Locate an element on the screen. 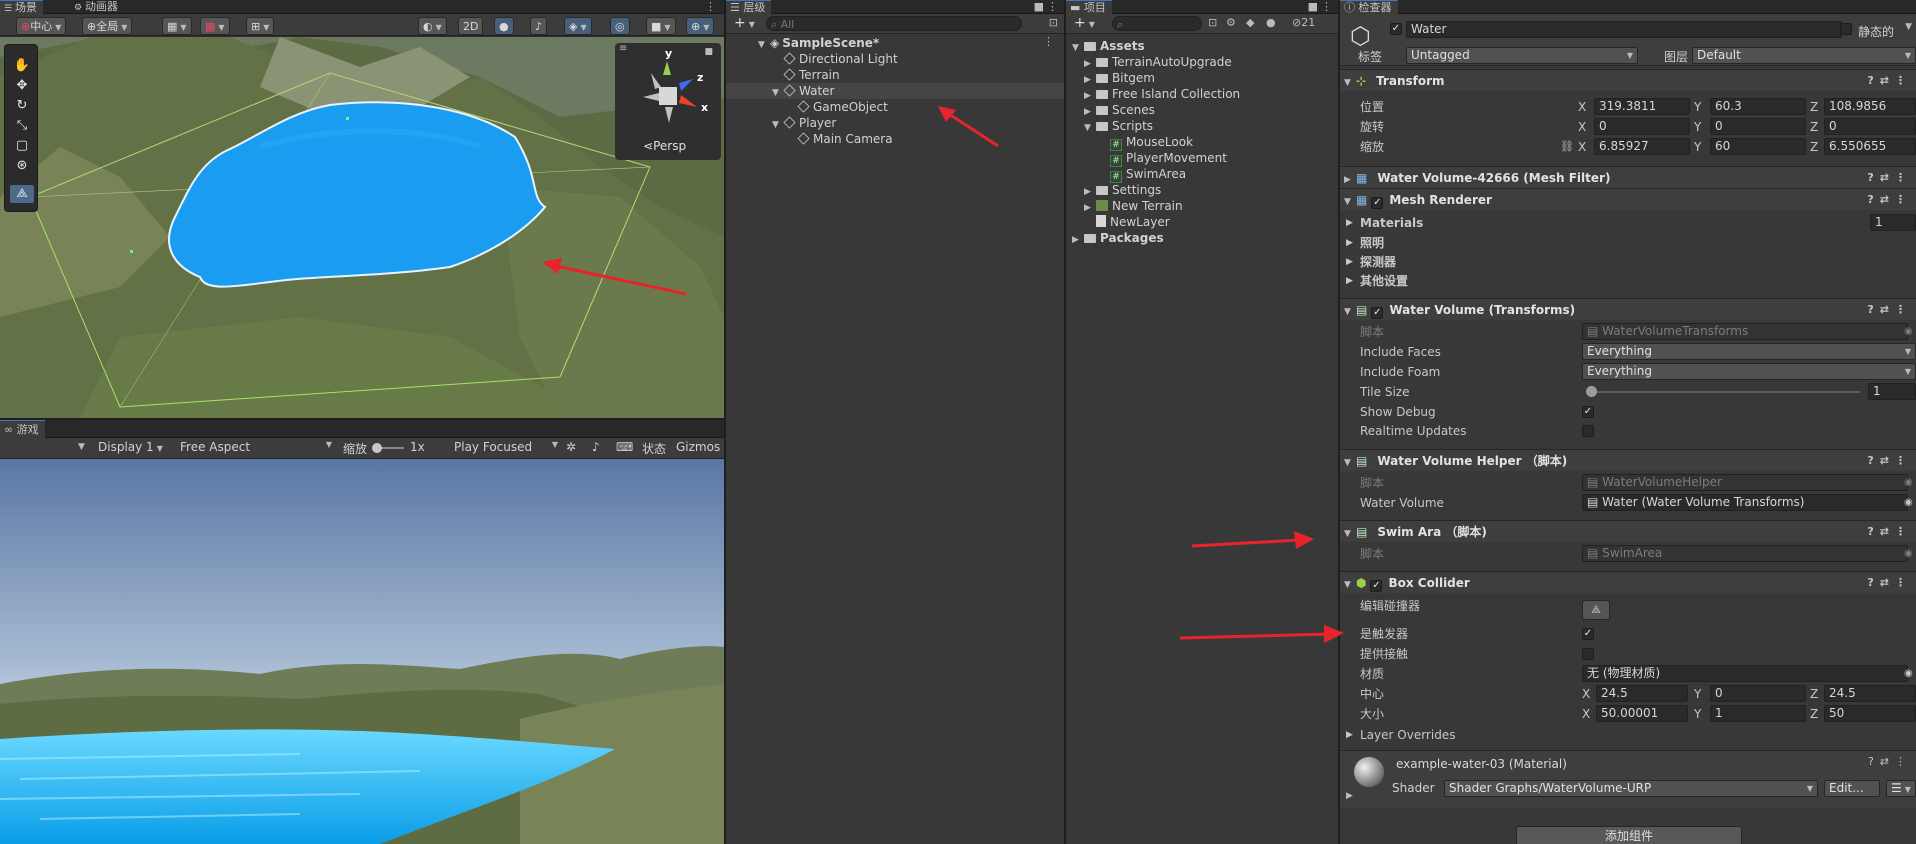 This screenshot has height=844, width=1916. increment-snap-button: ⊞ ▼ is located at coordinates (260, 26).